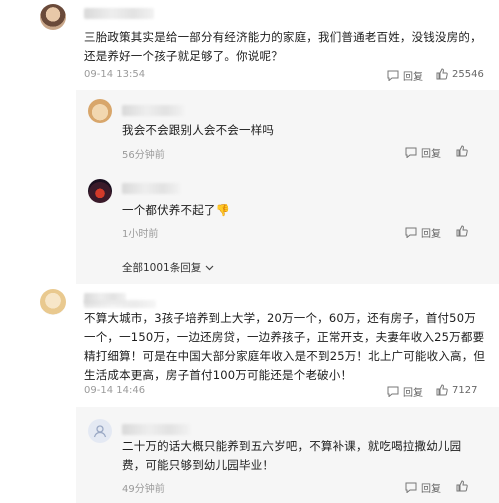 The image size is (499, 503). Describe the element at coordinates (198, 130) in the screenshot. I see `reply-text: 我会不会跟别人会不会一样吗` at that location.